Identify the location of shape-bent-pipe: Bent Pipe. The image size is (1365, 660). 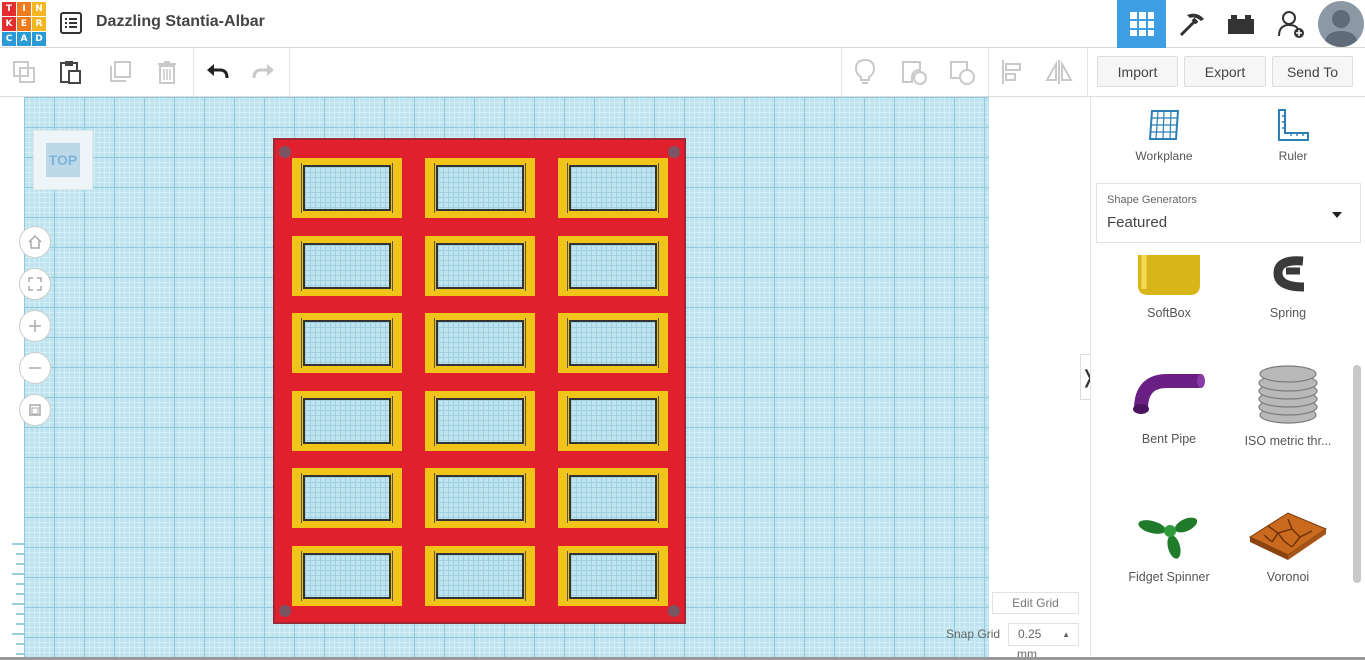
(1169, 406).